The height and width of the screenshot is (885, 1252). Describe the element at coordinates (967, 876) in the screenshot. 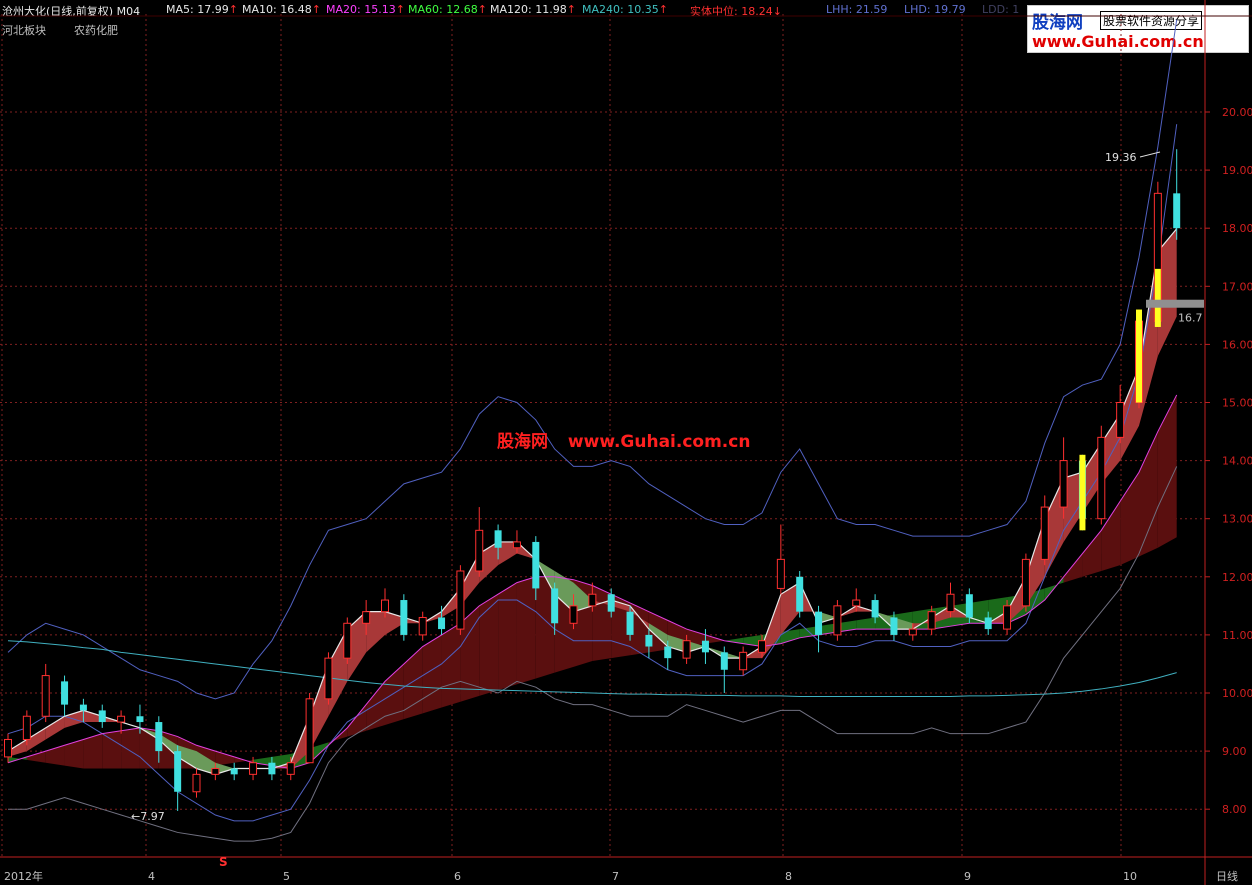

I see `xtick-label: 9` at that location.